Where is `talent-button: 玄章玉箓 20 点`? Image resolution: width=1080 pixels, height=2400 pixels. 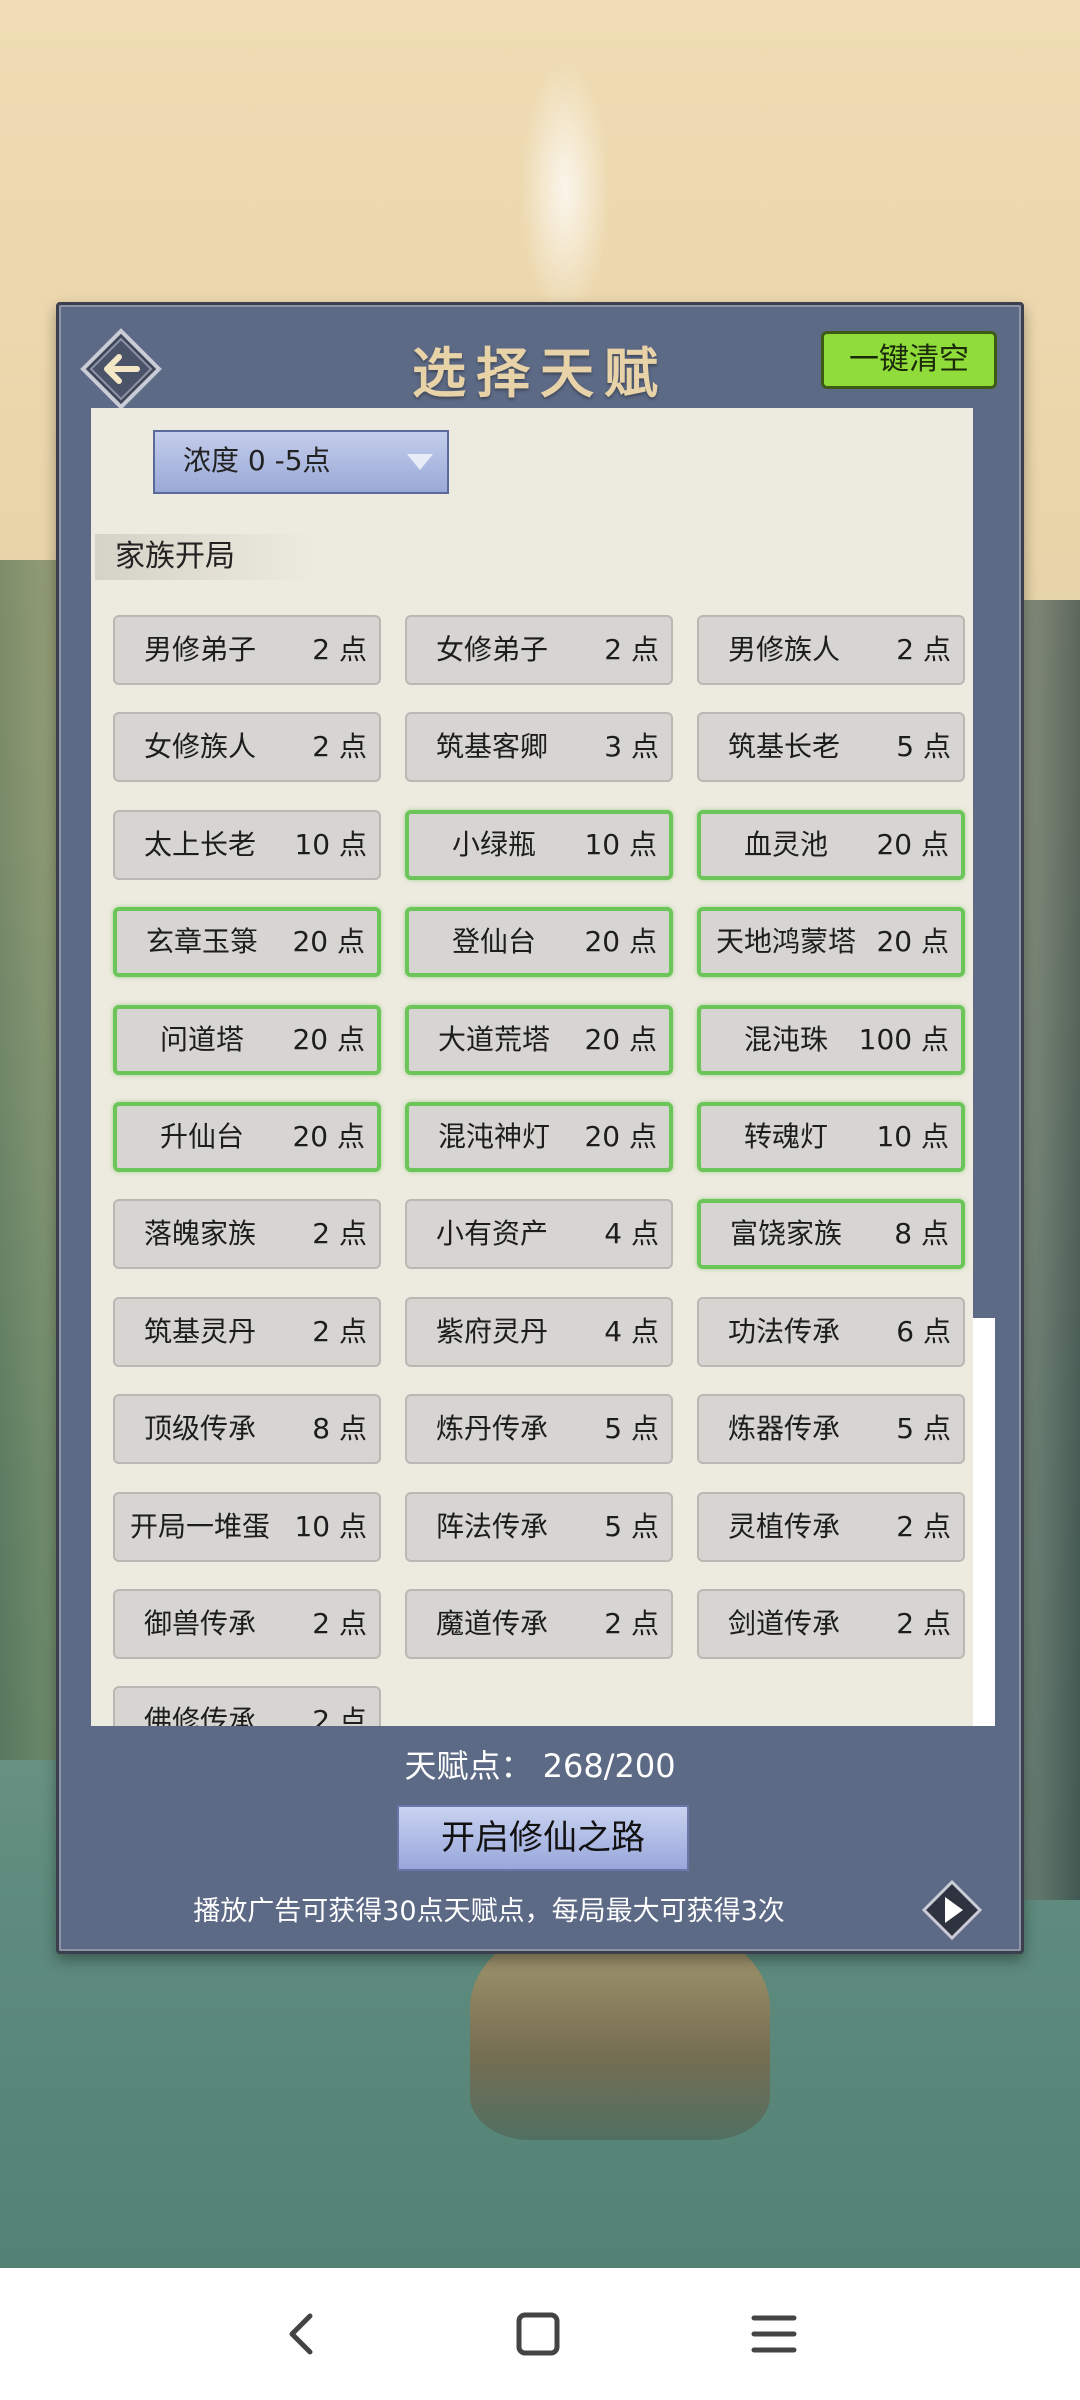
talent-button: 玄章玉箓 20 点 is located at coordinates (247, 942).